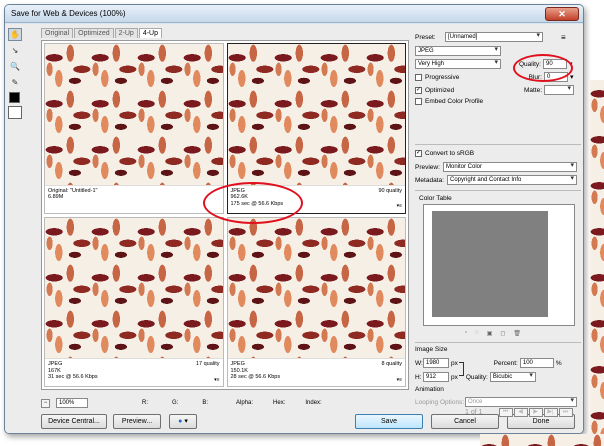 The height and width of the screenshot is (446, 604). I want to click on embed-profile-label: Embed Color Profile, so click(454, 101).